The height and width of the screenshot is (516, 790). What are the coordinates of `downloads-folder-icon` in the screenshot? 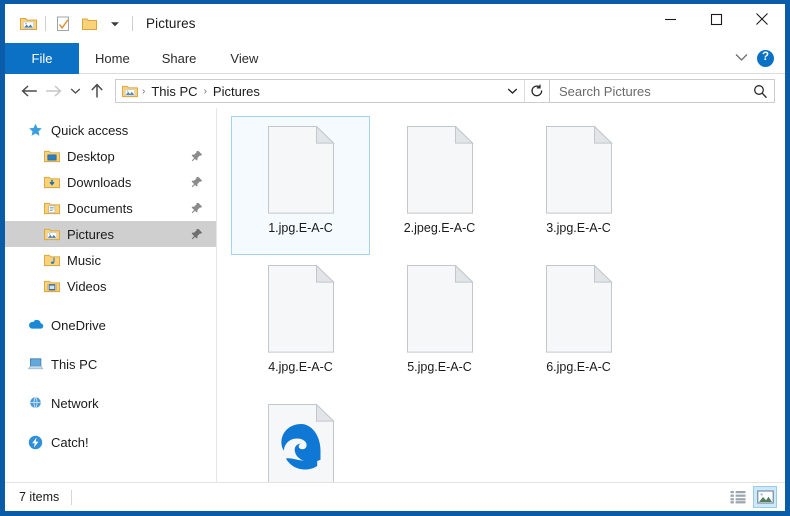 It's located at (51, 182).